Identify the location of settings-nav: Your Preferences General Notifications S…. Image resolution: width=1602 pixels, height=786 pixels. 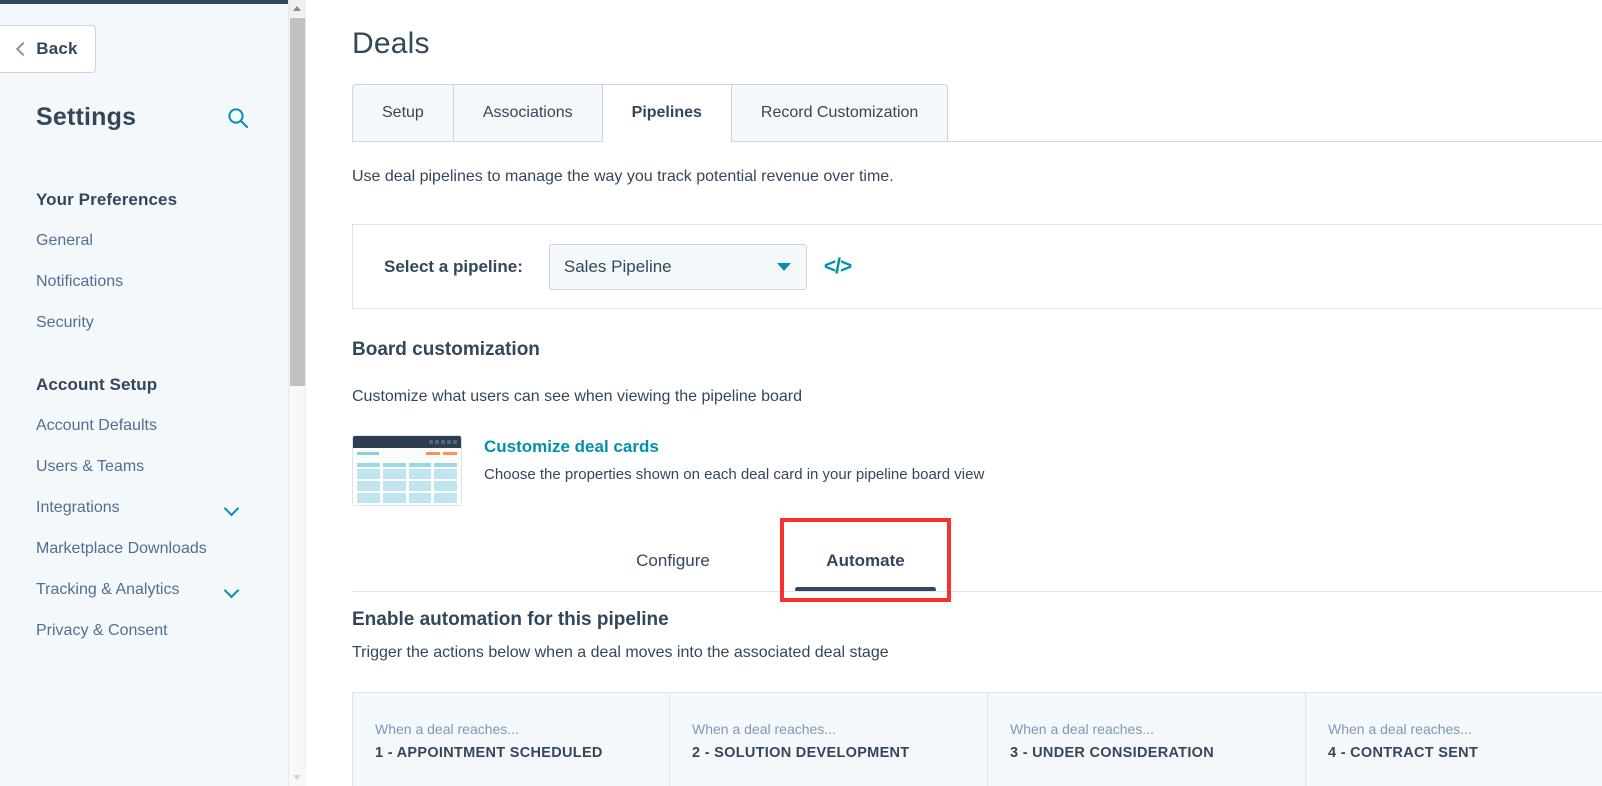
(151, 420).